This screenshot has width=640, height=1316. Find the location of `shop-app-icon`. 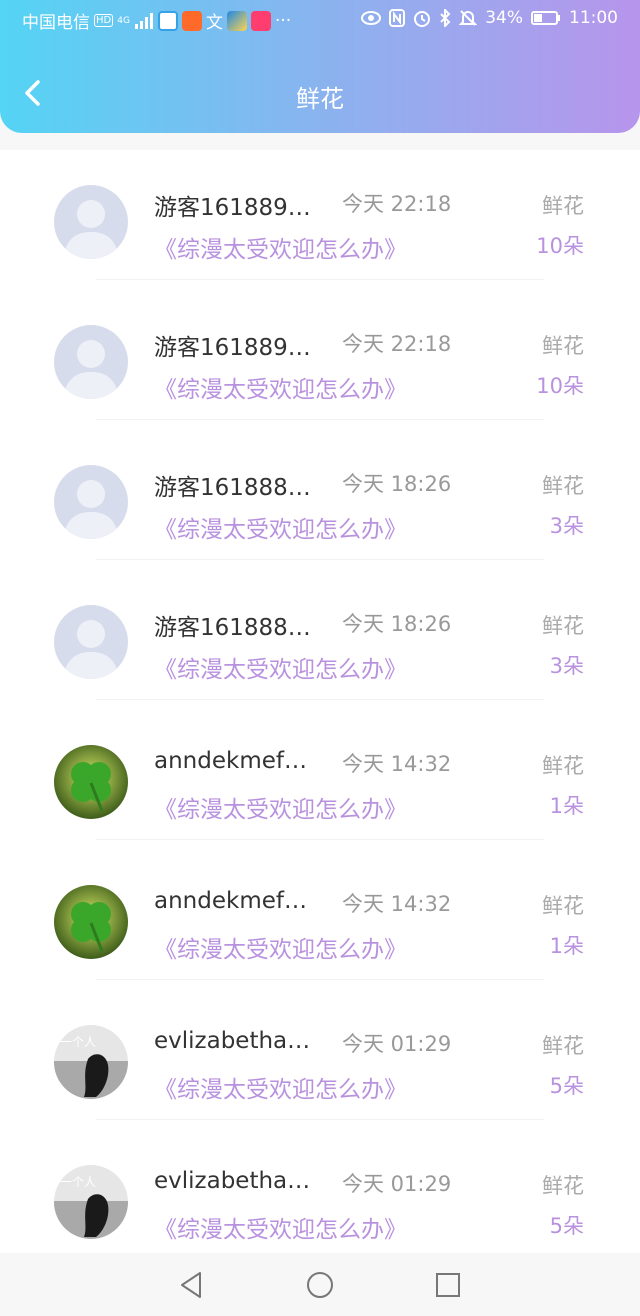

shop-app-icon is located at coordinates (191, 20).